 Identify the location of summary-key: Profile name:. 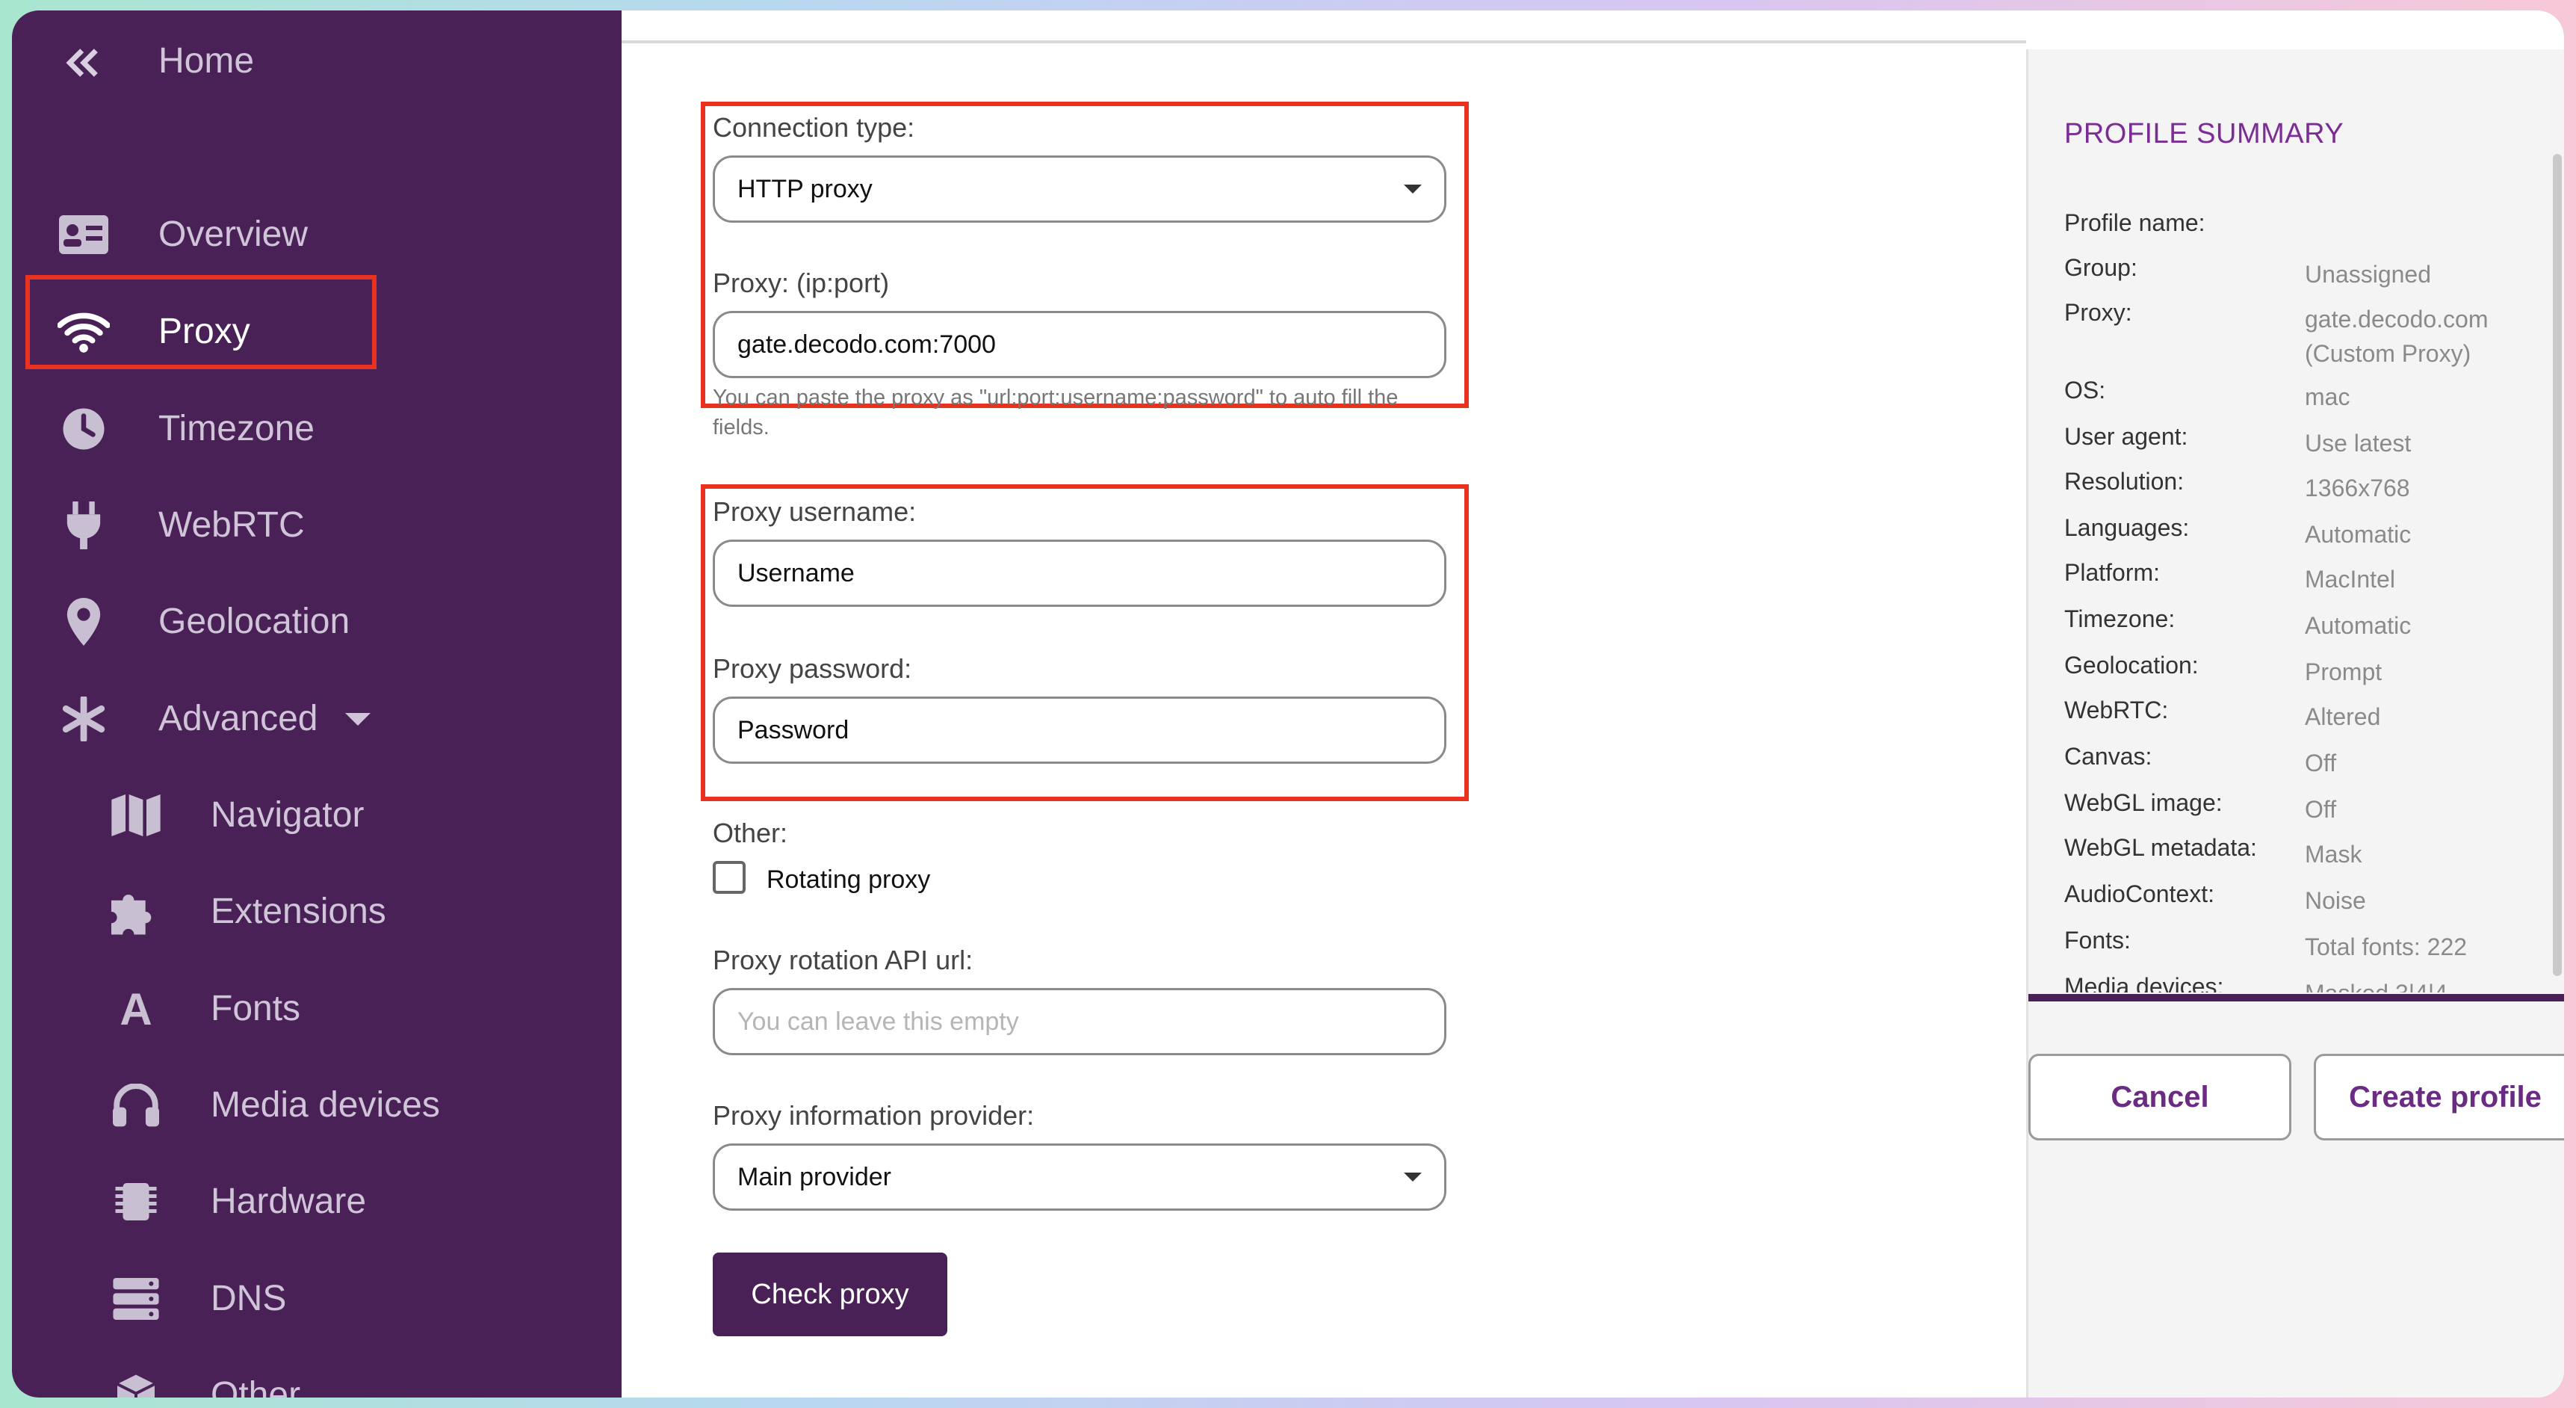
(2134, 223).